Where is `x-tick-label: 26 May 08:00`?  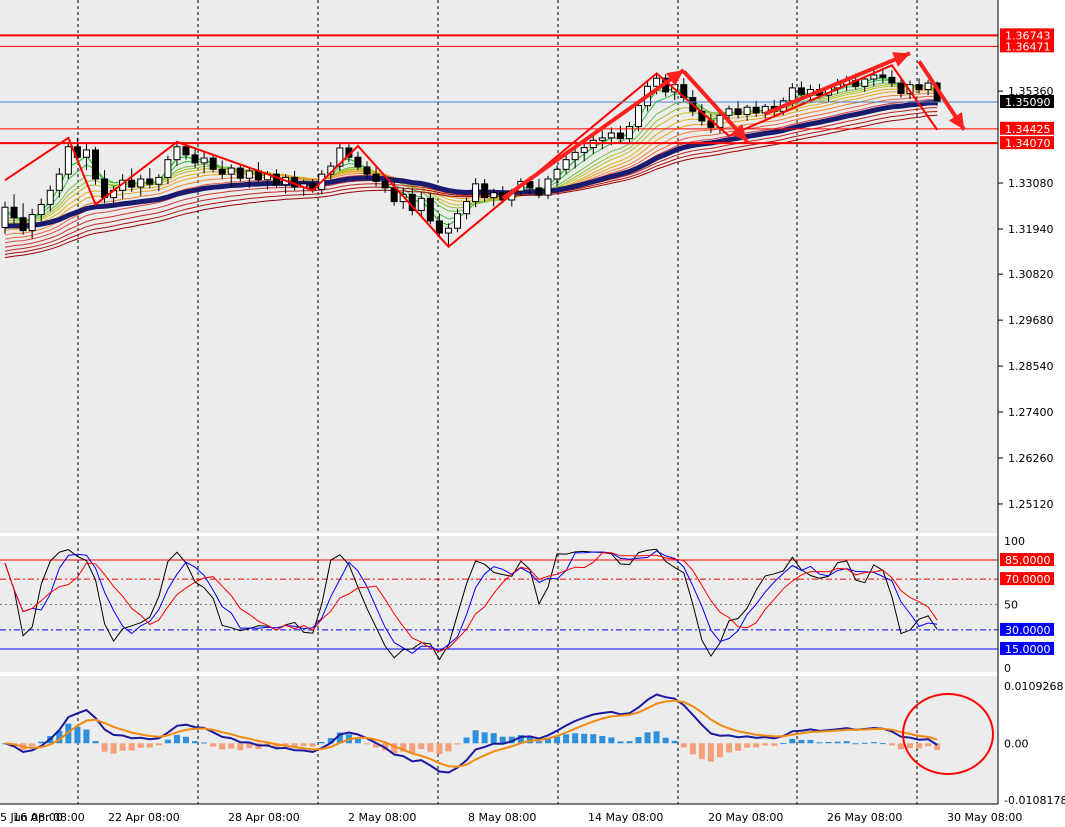
x-tick-label: 26 May 08:00 is located at coordinates (864, 817).